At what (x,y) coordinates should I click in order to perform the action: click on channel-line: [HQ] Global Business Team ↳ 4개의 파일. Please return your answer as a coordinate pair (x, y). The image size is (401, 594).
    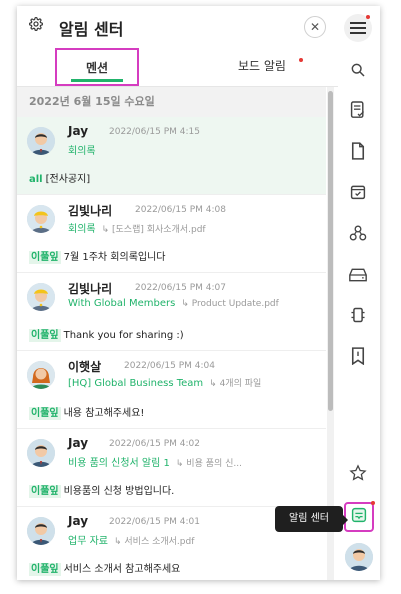
    Looking at the image, I should click on (164, 382).